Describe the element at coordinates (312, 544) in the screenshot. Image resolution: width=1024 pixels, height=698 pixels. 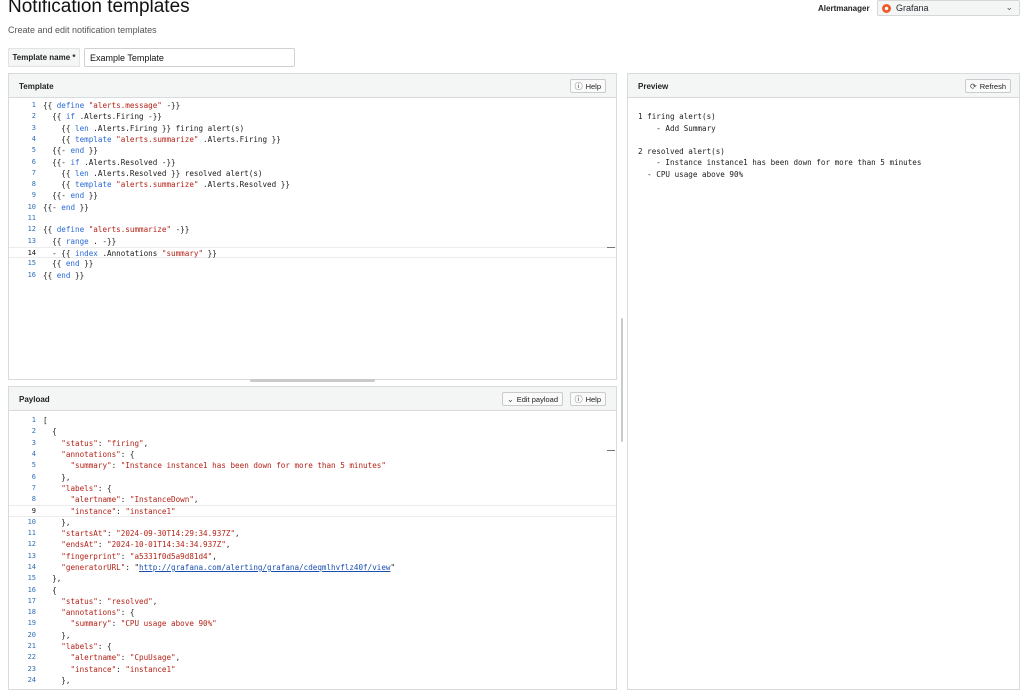
I see `payload-line: 12 "endsAt": "2024-10-01T14:34:34.937Z",` at that location.